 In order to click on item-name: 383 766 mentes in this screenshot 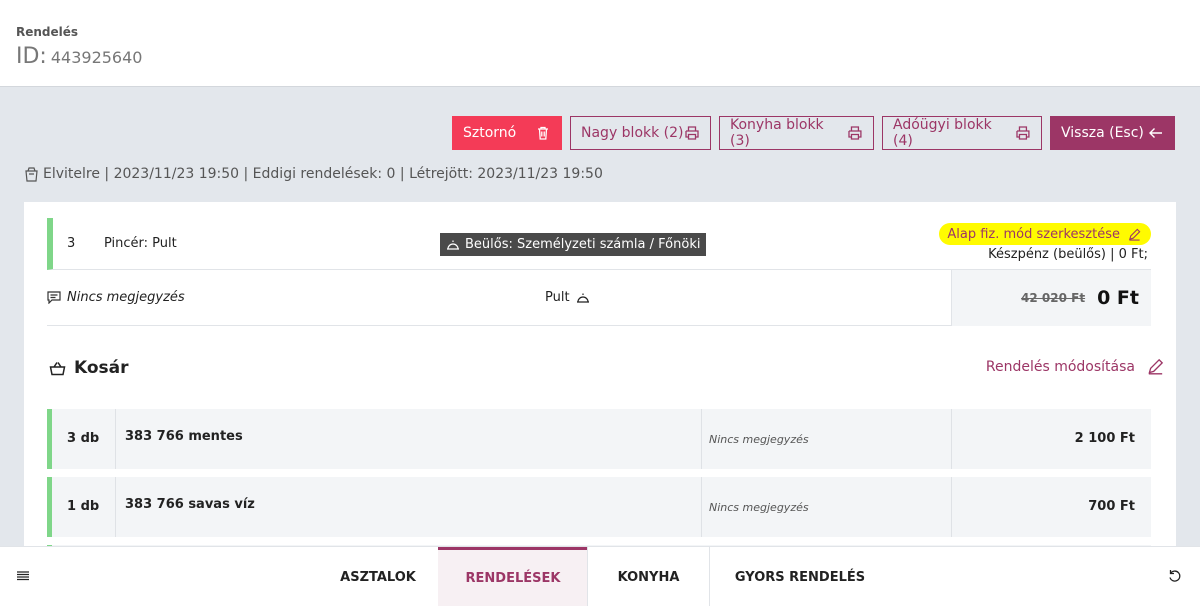, I will do `click(184, 436)`.